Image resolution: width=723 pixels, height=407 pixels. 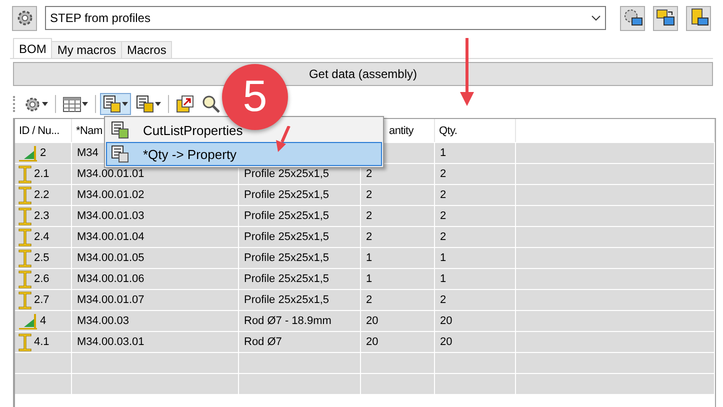 I want to click on document-copy-icon, so click(x=145, y=104).